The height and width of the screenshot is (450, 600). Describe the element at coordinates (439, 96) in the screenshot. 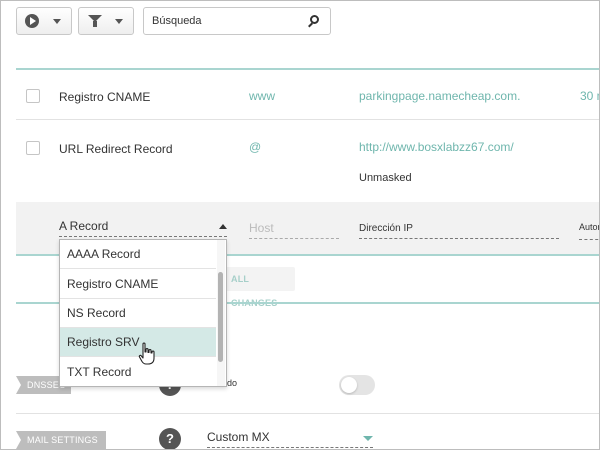

I see `record-value: parkingpage.namecheap.com.` at that location.